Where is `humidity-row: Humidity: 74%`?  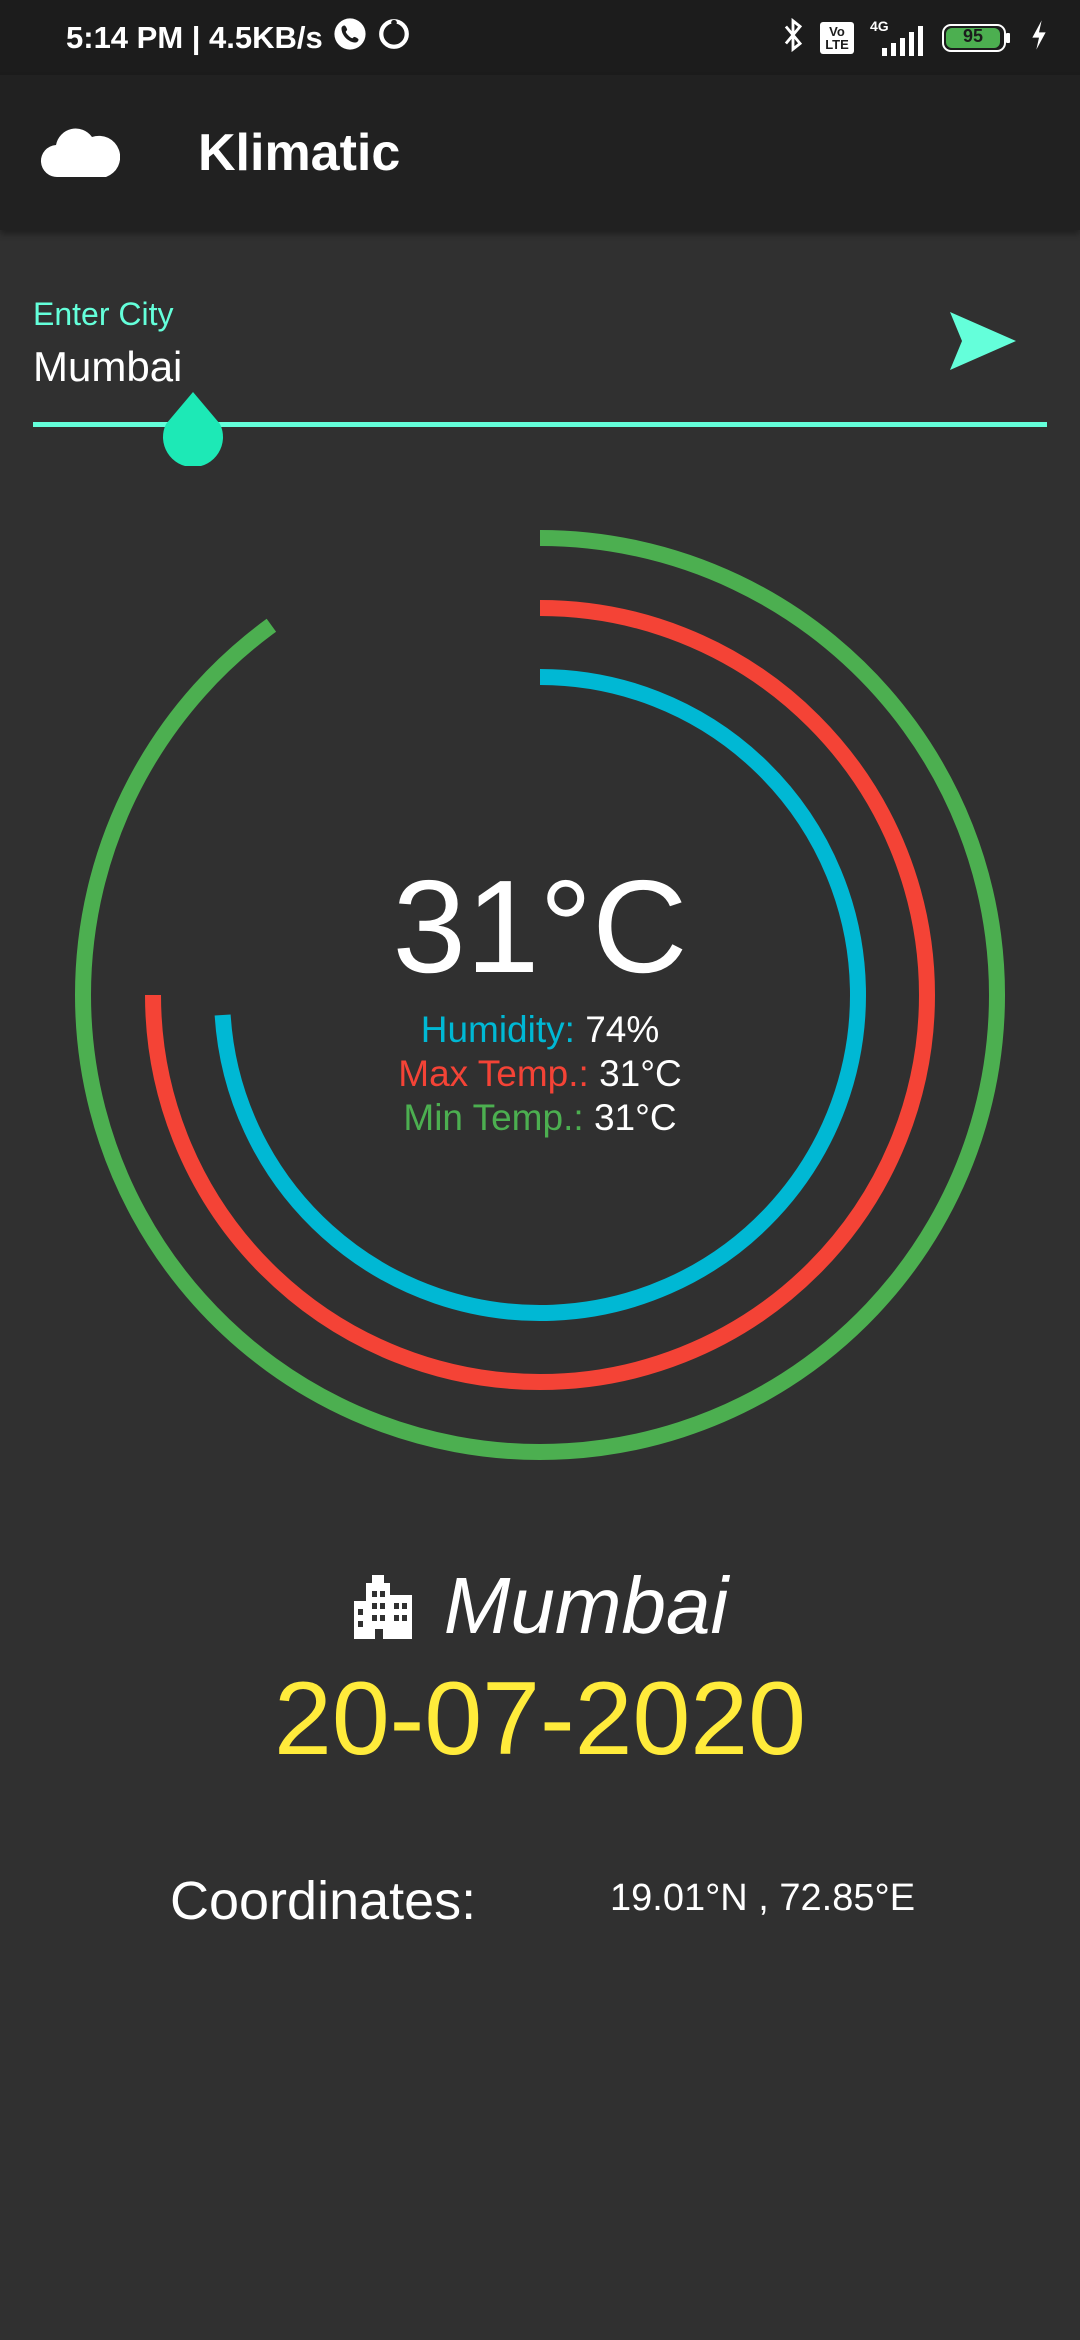 humidity-row: Humidity: 74% is located at coordinates (540, 1030).